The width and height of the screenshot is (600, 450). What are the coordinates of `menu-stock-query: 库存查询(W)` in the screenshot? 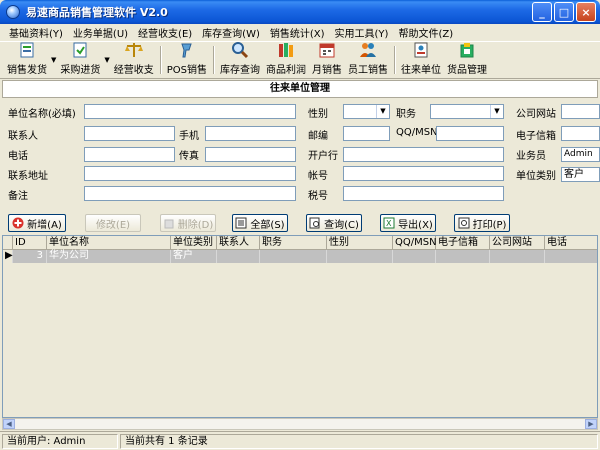 It's located at (231, 32).